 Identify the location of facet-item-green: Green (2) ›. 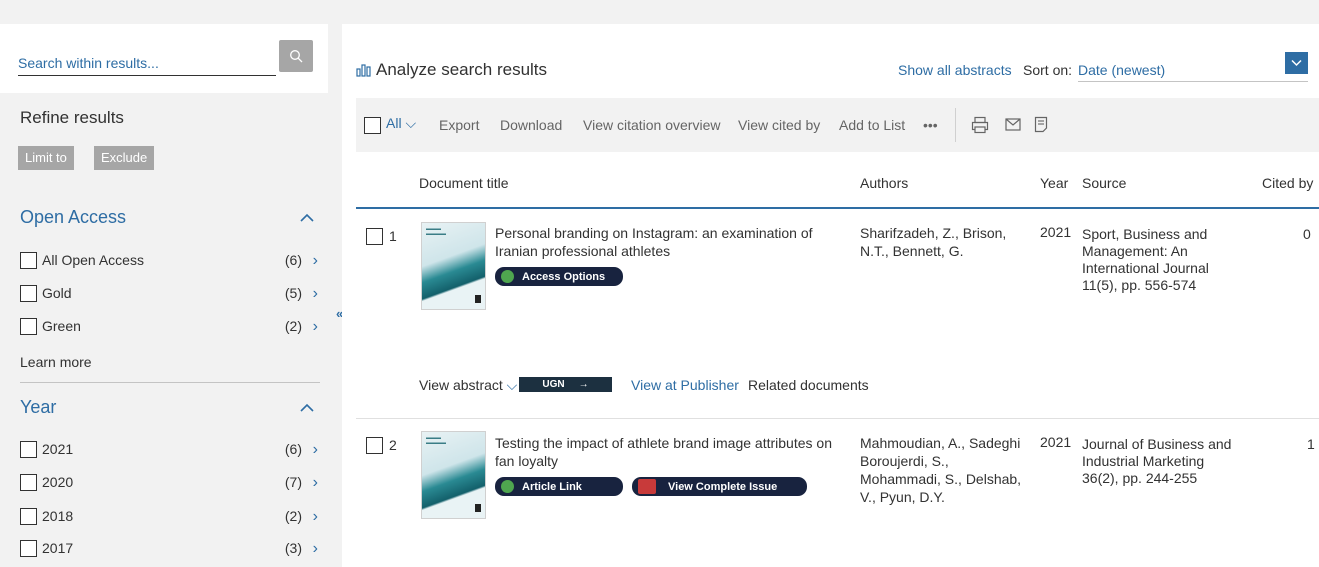
(170, 327).